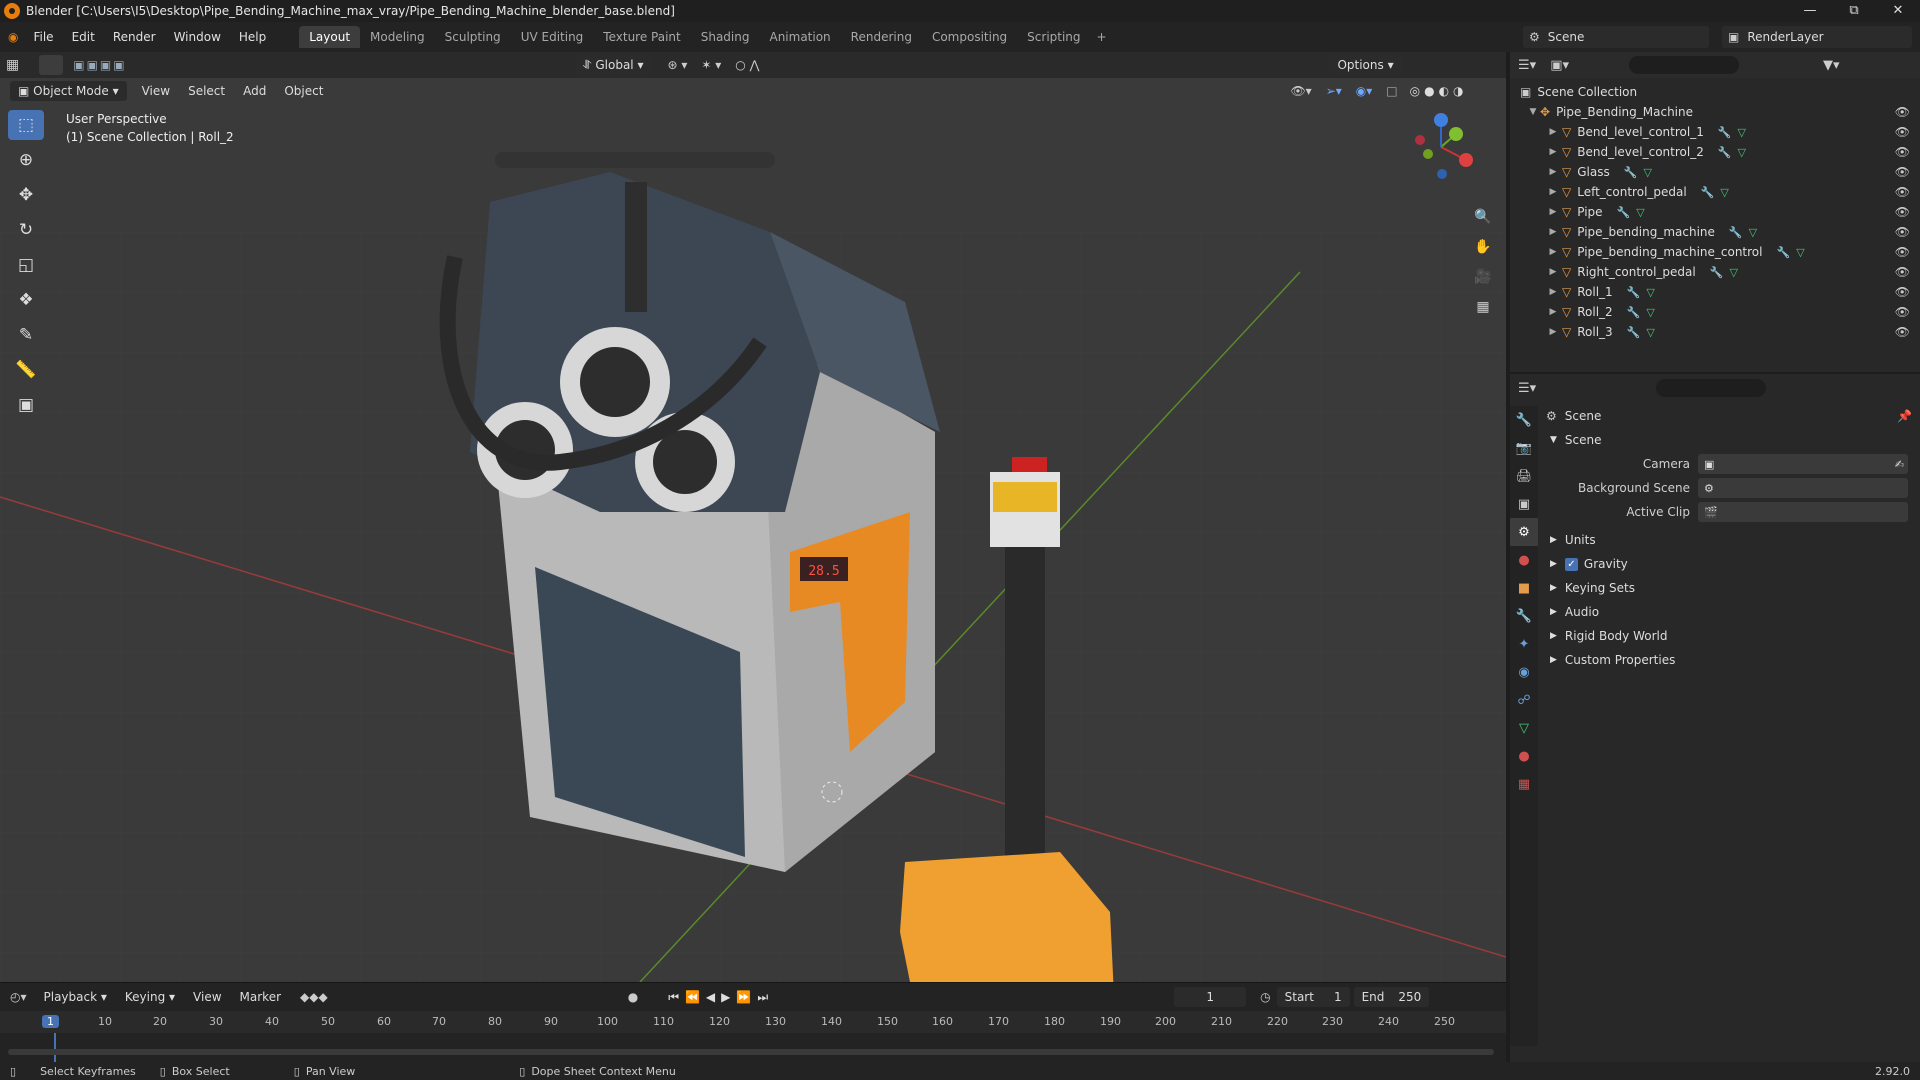 This screenshot has width=1920, height=1080. Describe the element at coordinates (303, 91) in the screenshot. I see `menu-object: Object` at that location.